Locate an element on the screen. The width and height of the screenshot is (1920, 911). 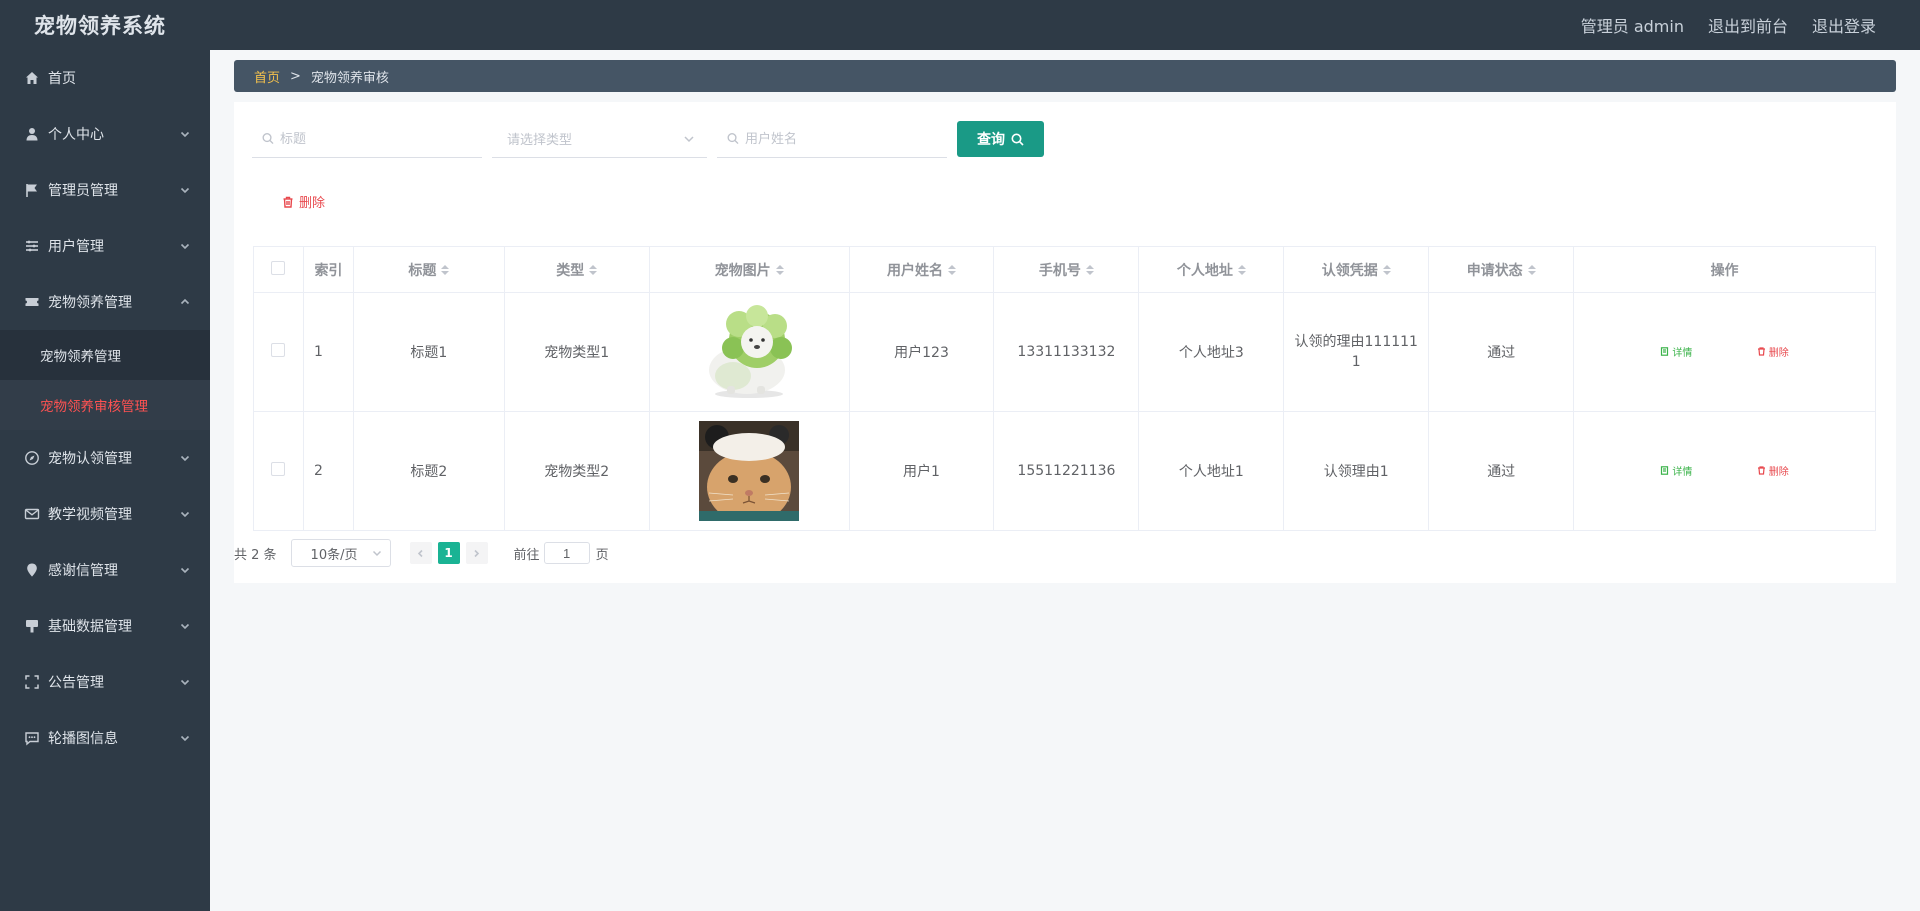
prev-page-button is located at coordinates (420, 553).